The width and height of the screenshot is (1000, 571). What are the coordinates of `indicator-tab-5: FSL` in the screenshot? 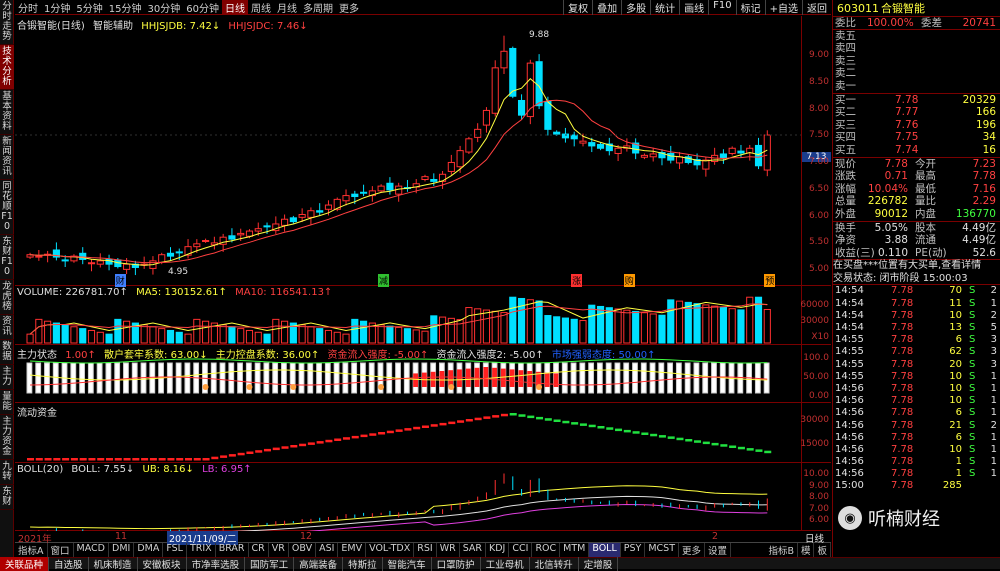 It's located at (175, 549).